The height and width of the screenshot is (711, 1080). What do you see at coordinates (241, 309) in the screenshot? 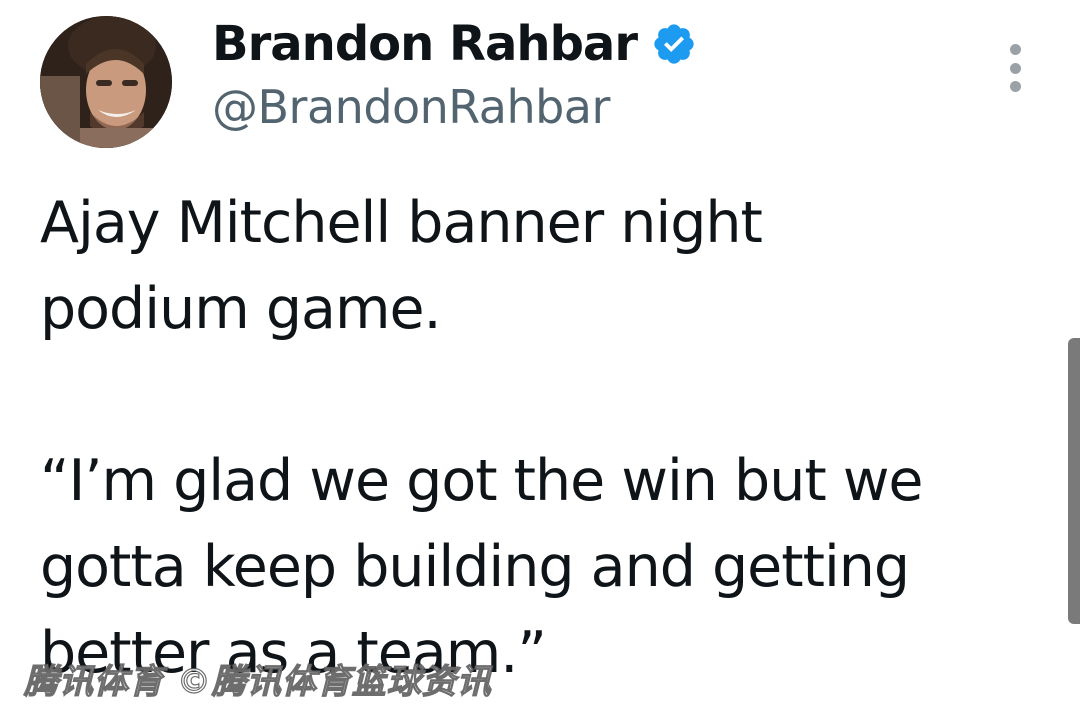
I see `tweet-line: podium game.` at bounding box center [241, 309].